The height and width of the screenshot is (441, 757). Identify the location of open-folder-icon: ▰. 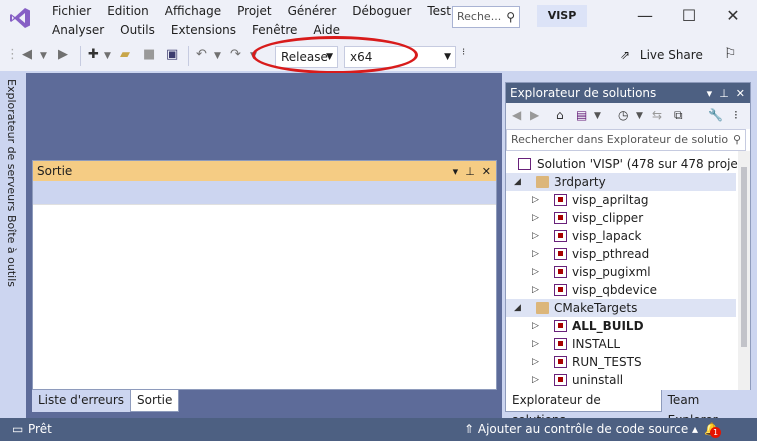
(125, 54).